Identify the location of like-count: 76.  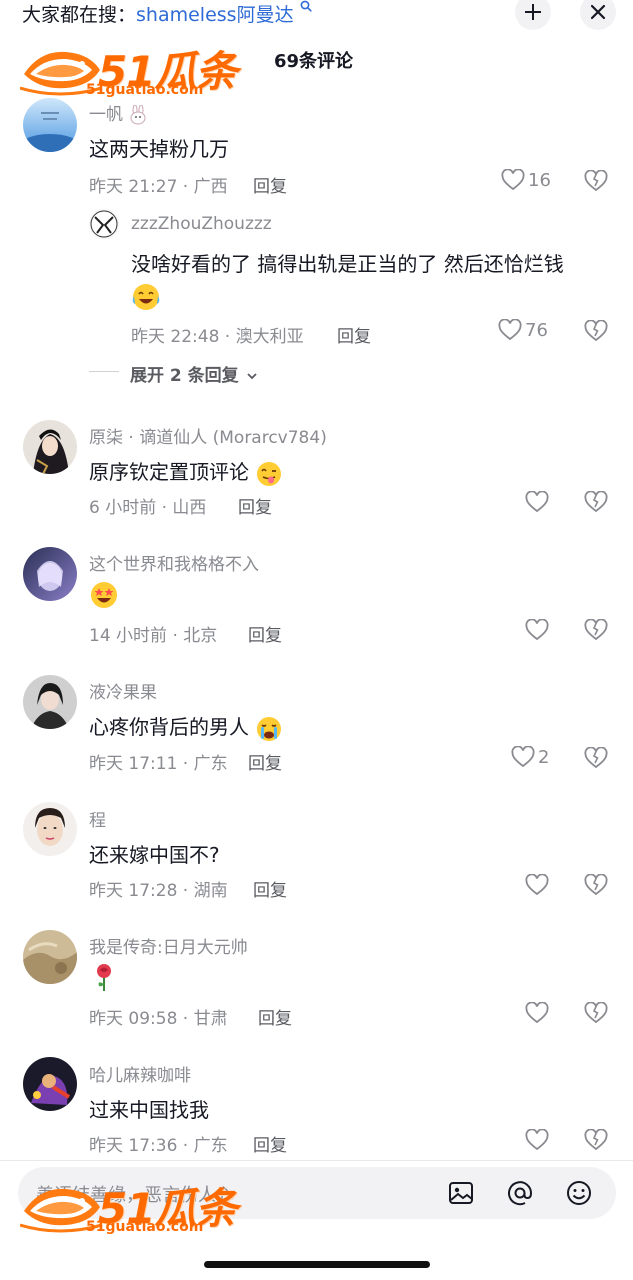
(536, 330).